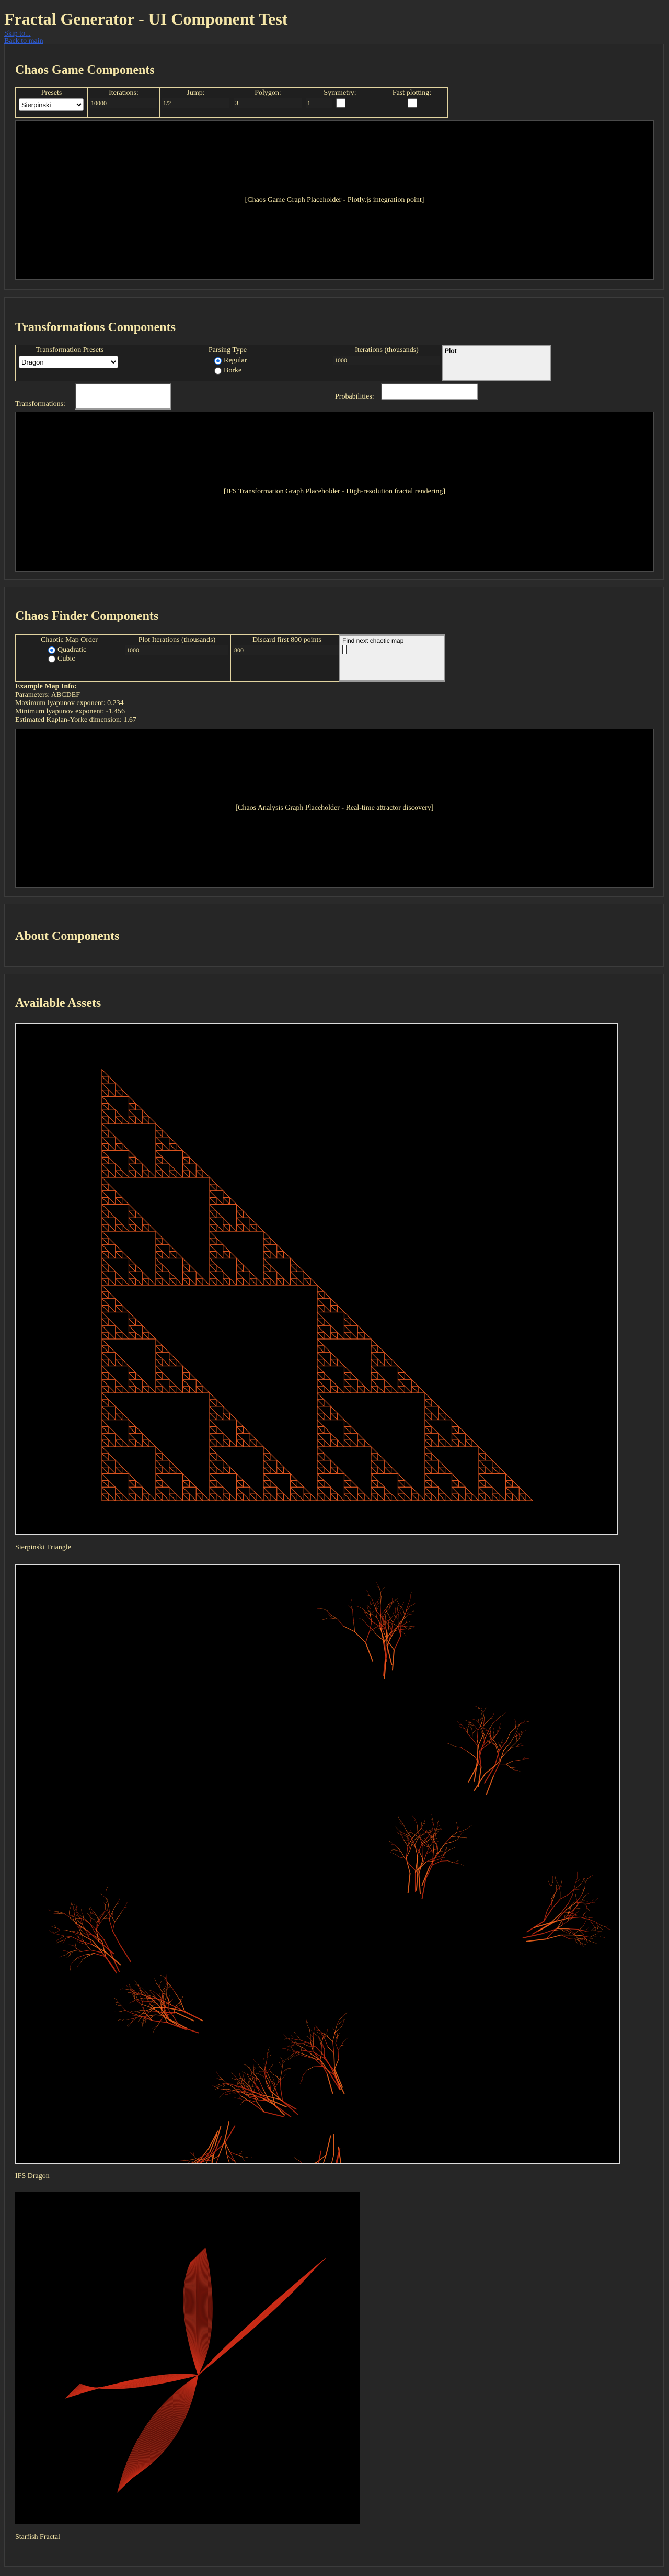 Image resolution: width=669 pixels, height=2576 pixels. I want to click on polygon-cell: Polygon:, so click(268, 102).